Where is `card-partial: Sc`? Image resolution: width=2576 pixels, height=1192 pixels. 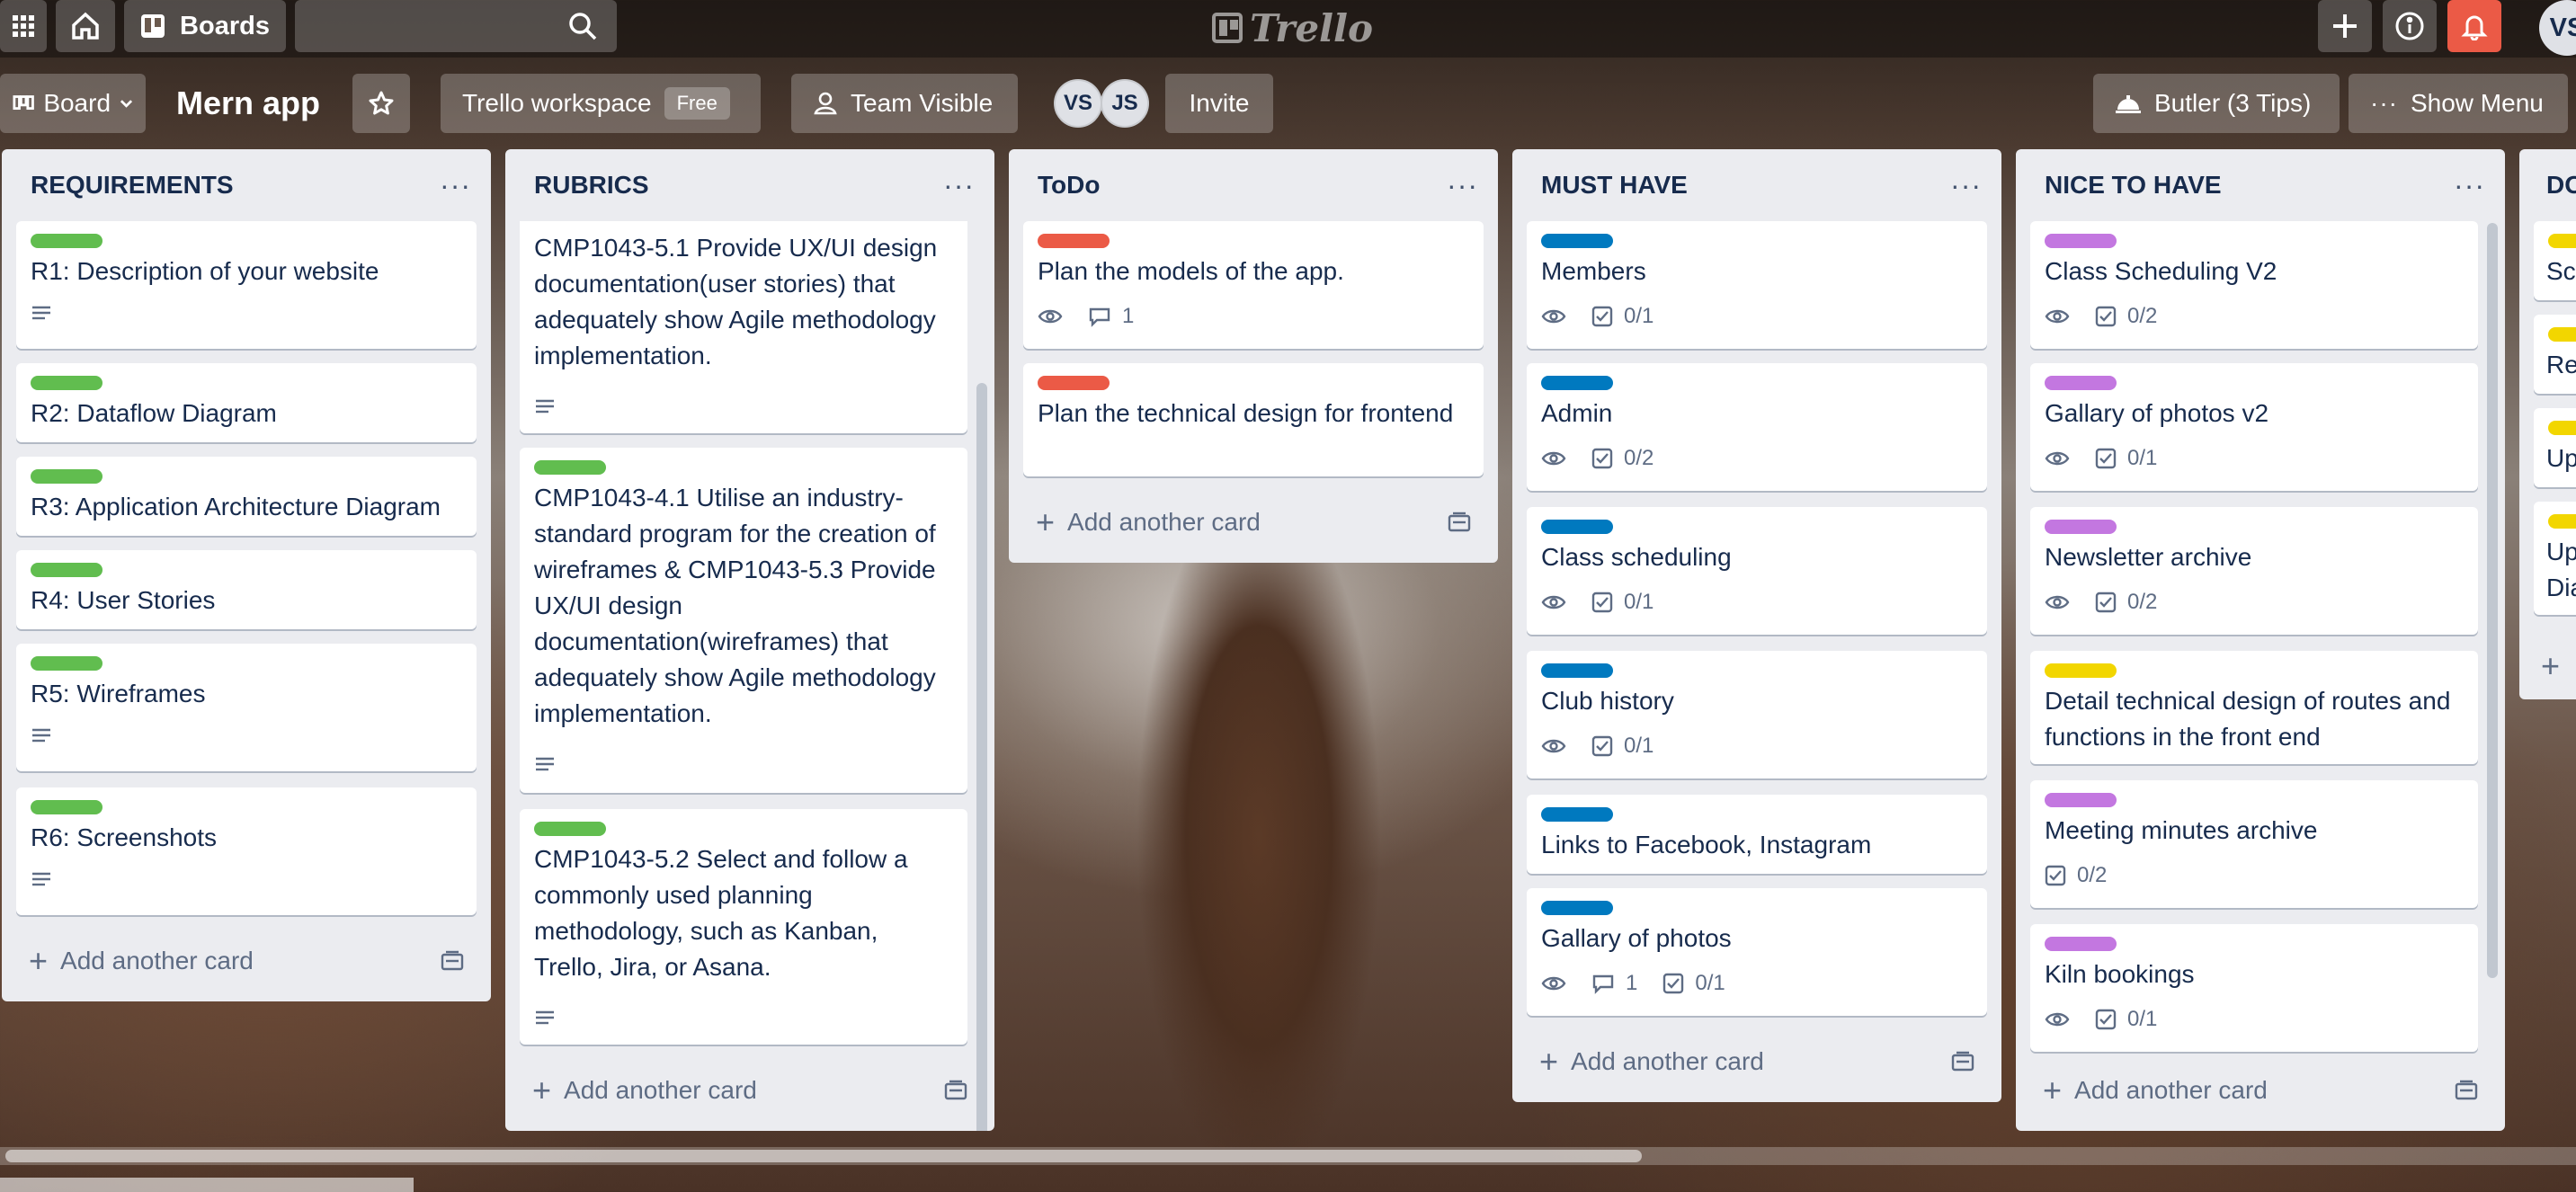 card-partial: Sc is located at coordinates (2555, 260).